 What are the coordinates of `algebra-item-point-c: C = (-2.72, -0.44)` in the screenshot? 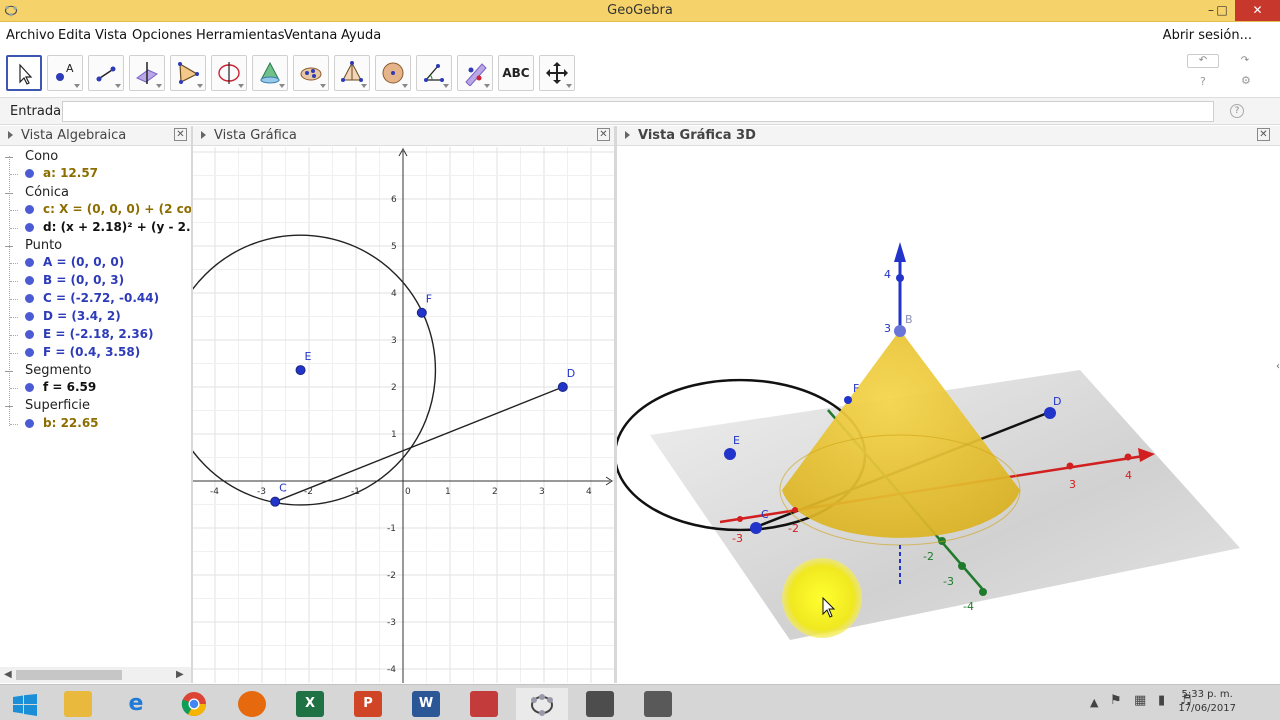 It's located at (95, 299).